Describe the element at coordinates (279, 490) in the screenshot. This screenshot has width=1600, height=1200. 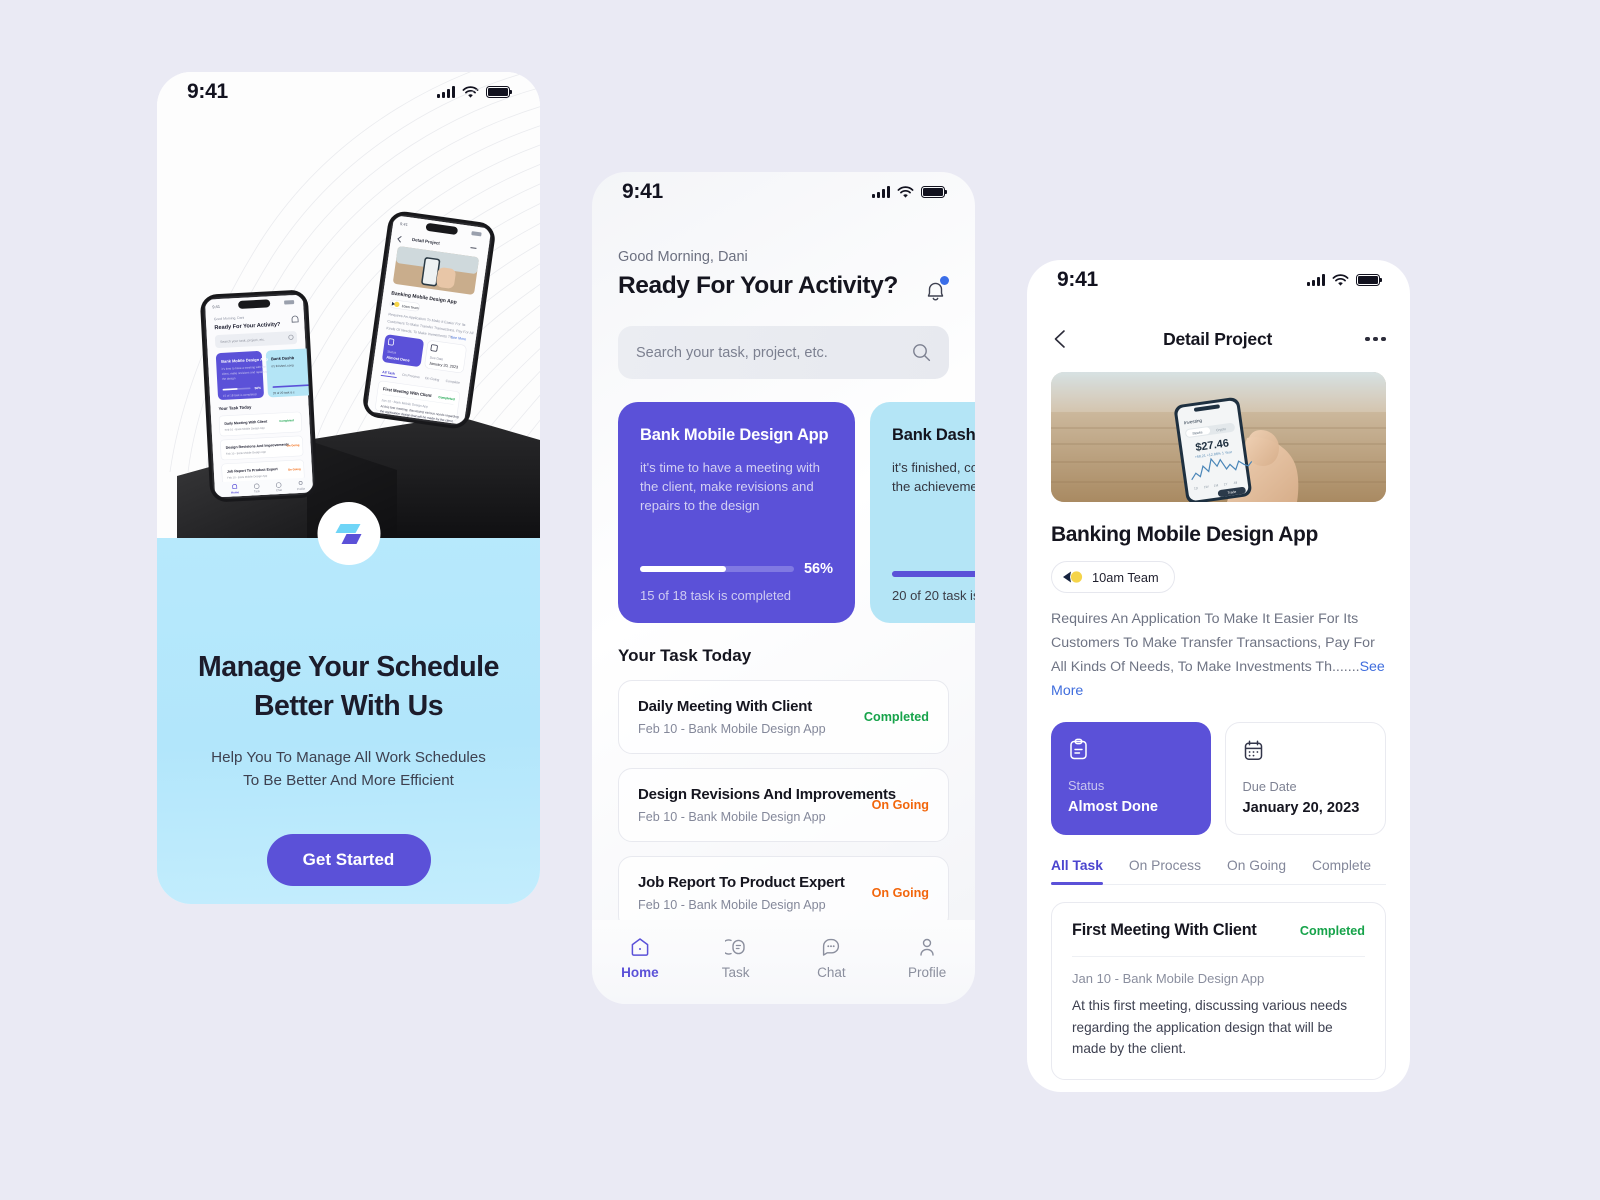
I see `svg-text: Chat` at that location.